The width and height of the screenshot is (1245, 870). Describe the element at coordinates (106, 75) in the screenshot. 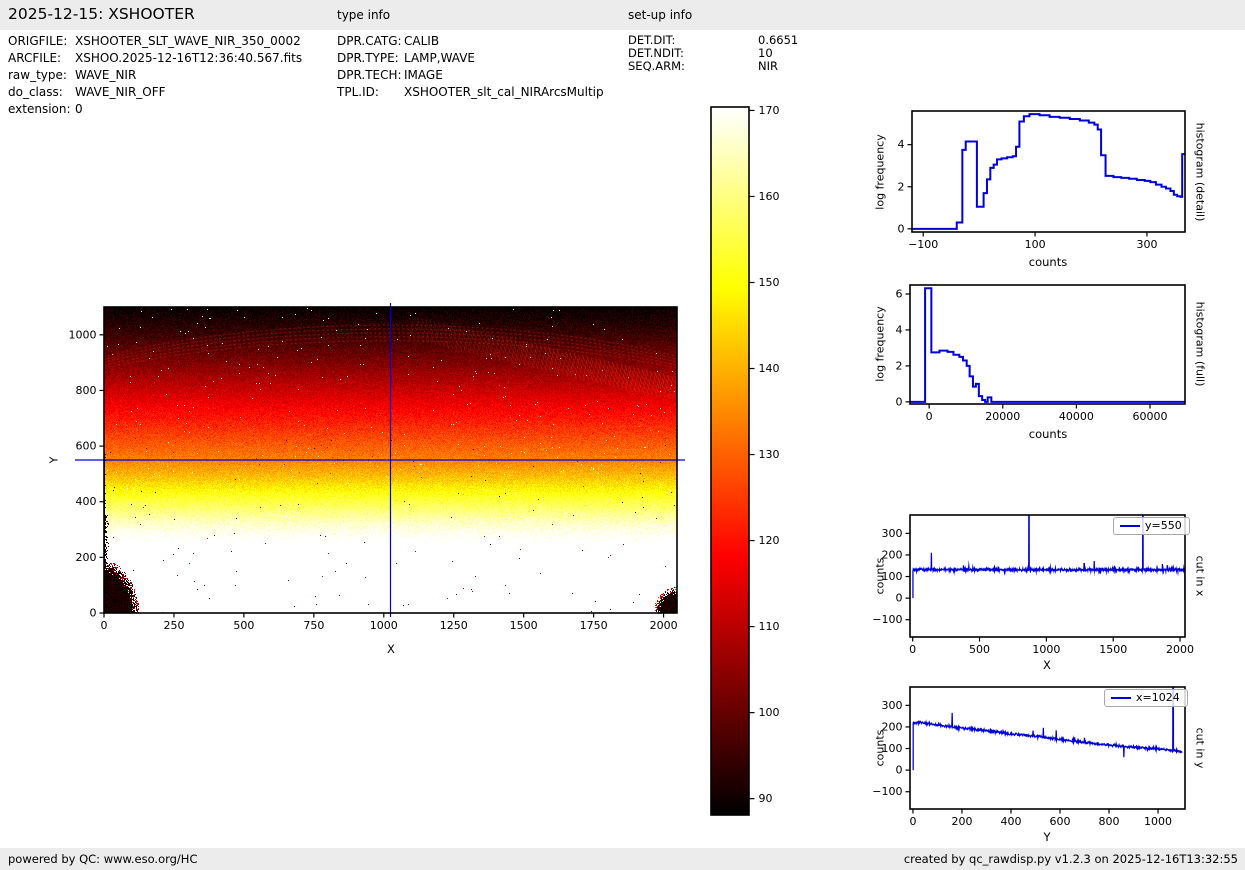

I see `rawtype-value: WAVE_NIR` at that location.